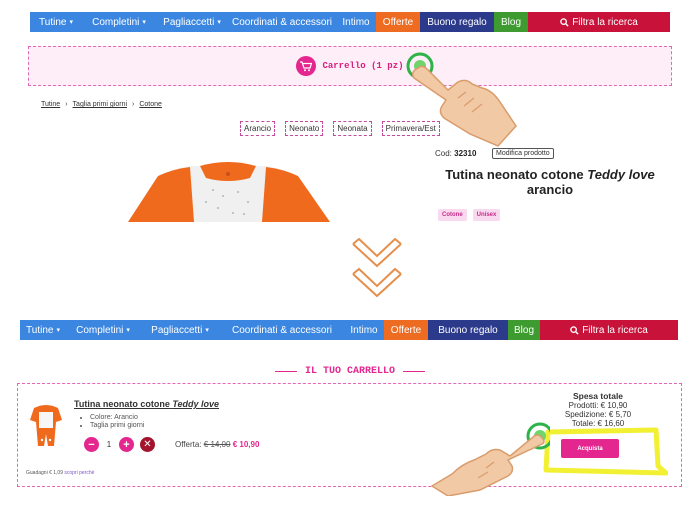 Image resolution: width=700 pixels, height=516 pixels. What do you see at coordinates (377, 268) in the screenshot?
I see `chevron-down-icon` at bounding box center [377, 268].